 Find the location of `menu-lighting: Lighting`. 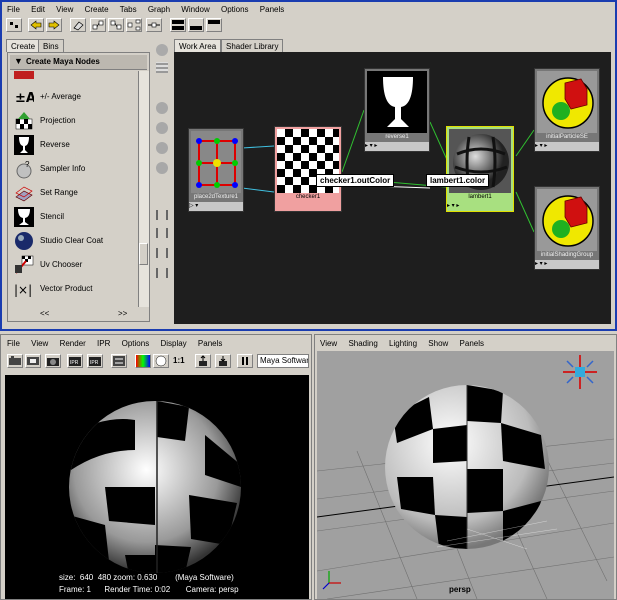

menu-lighting: Lighting is located at coordinates (403, 343).